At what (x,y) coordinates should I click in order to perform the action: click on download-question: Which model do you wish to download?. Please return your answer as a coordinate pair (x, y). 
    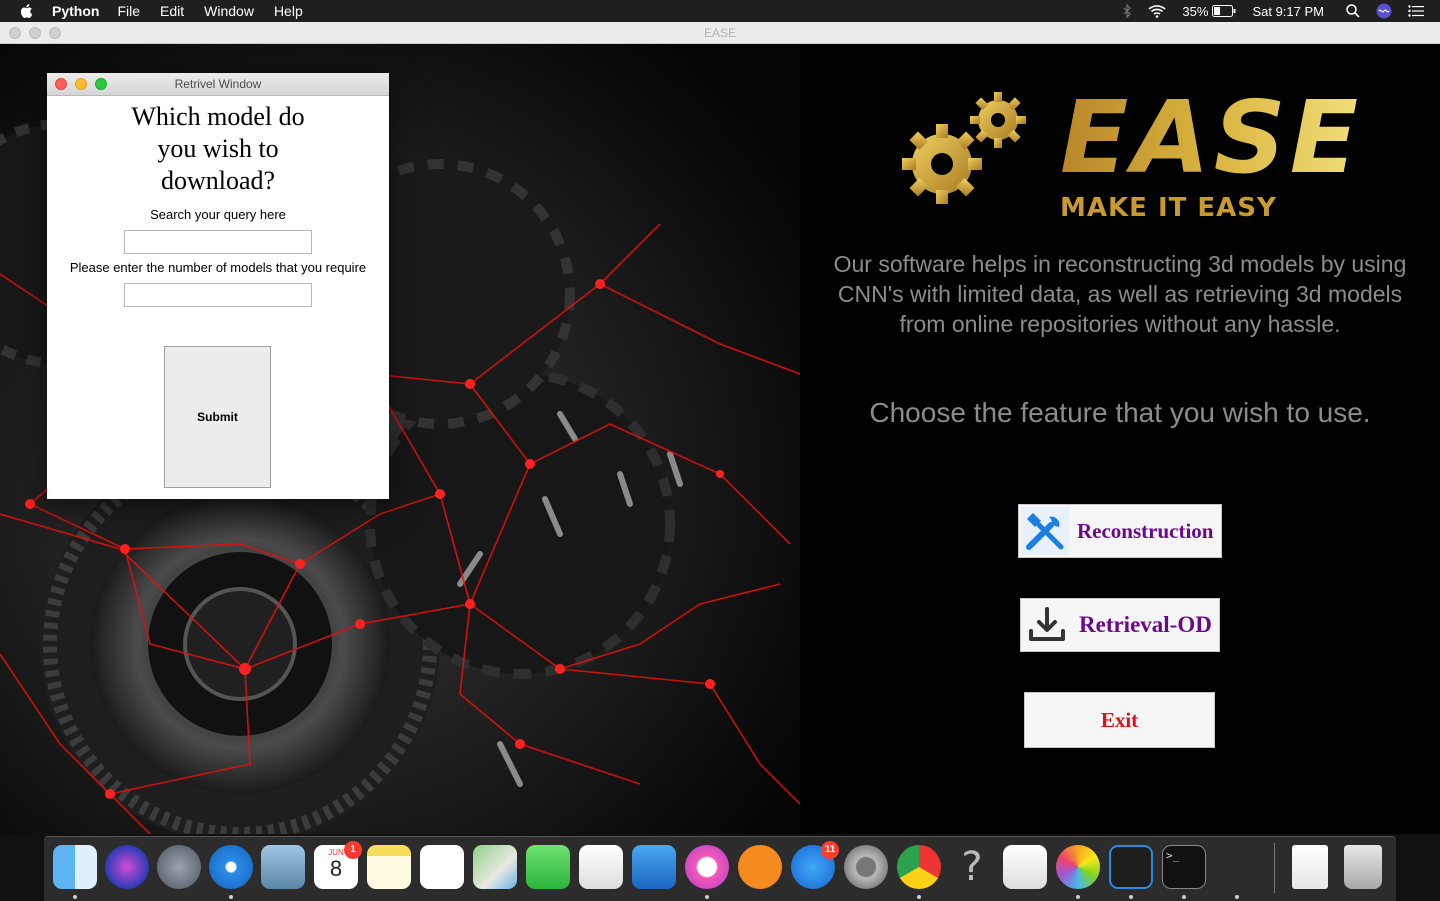
    Looking at the image, I should click on (218, 148).